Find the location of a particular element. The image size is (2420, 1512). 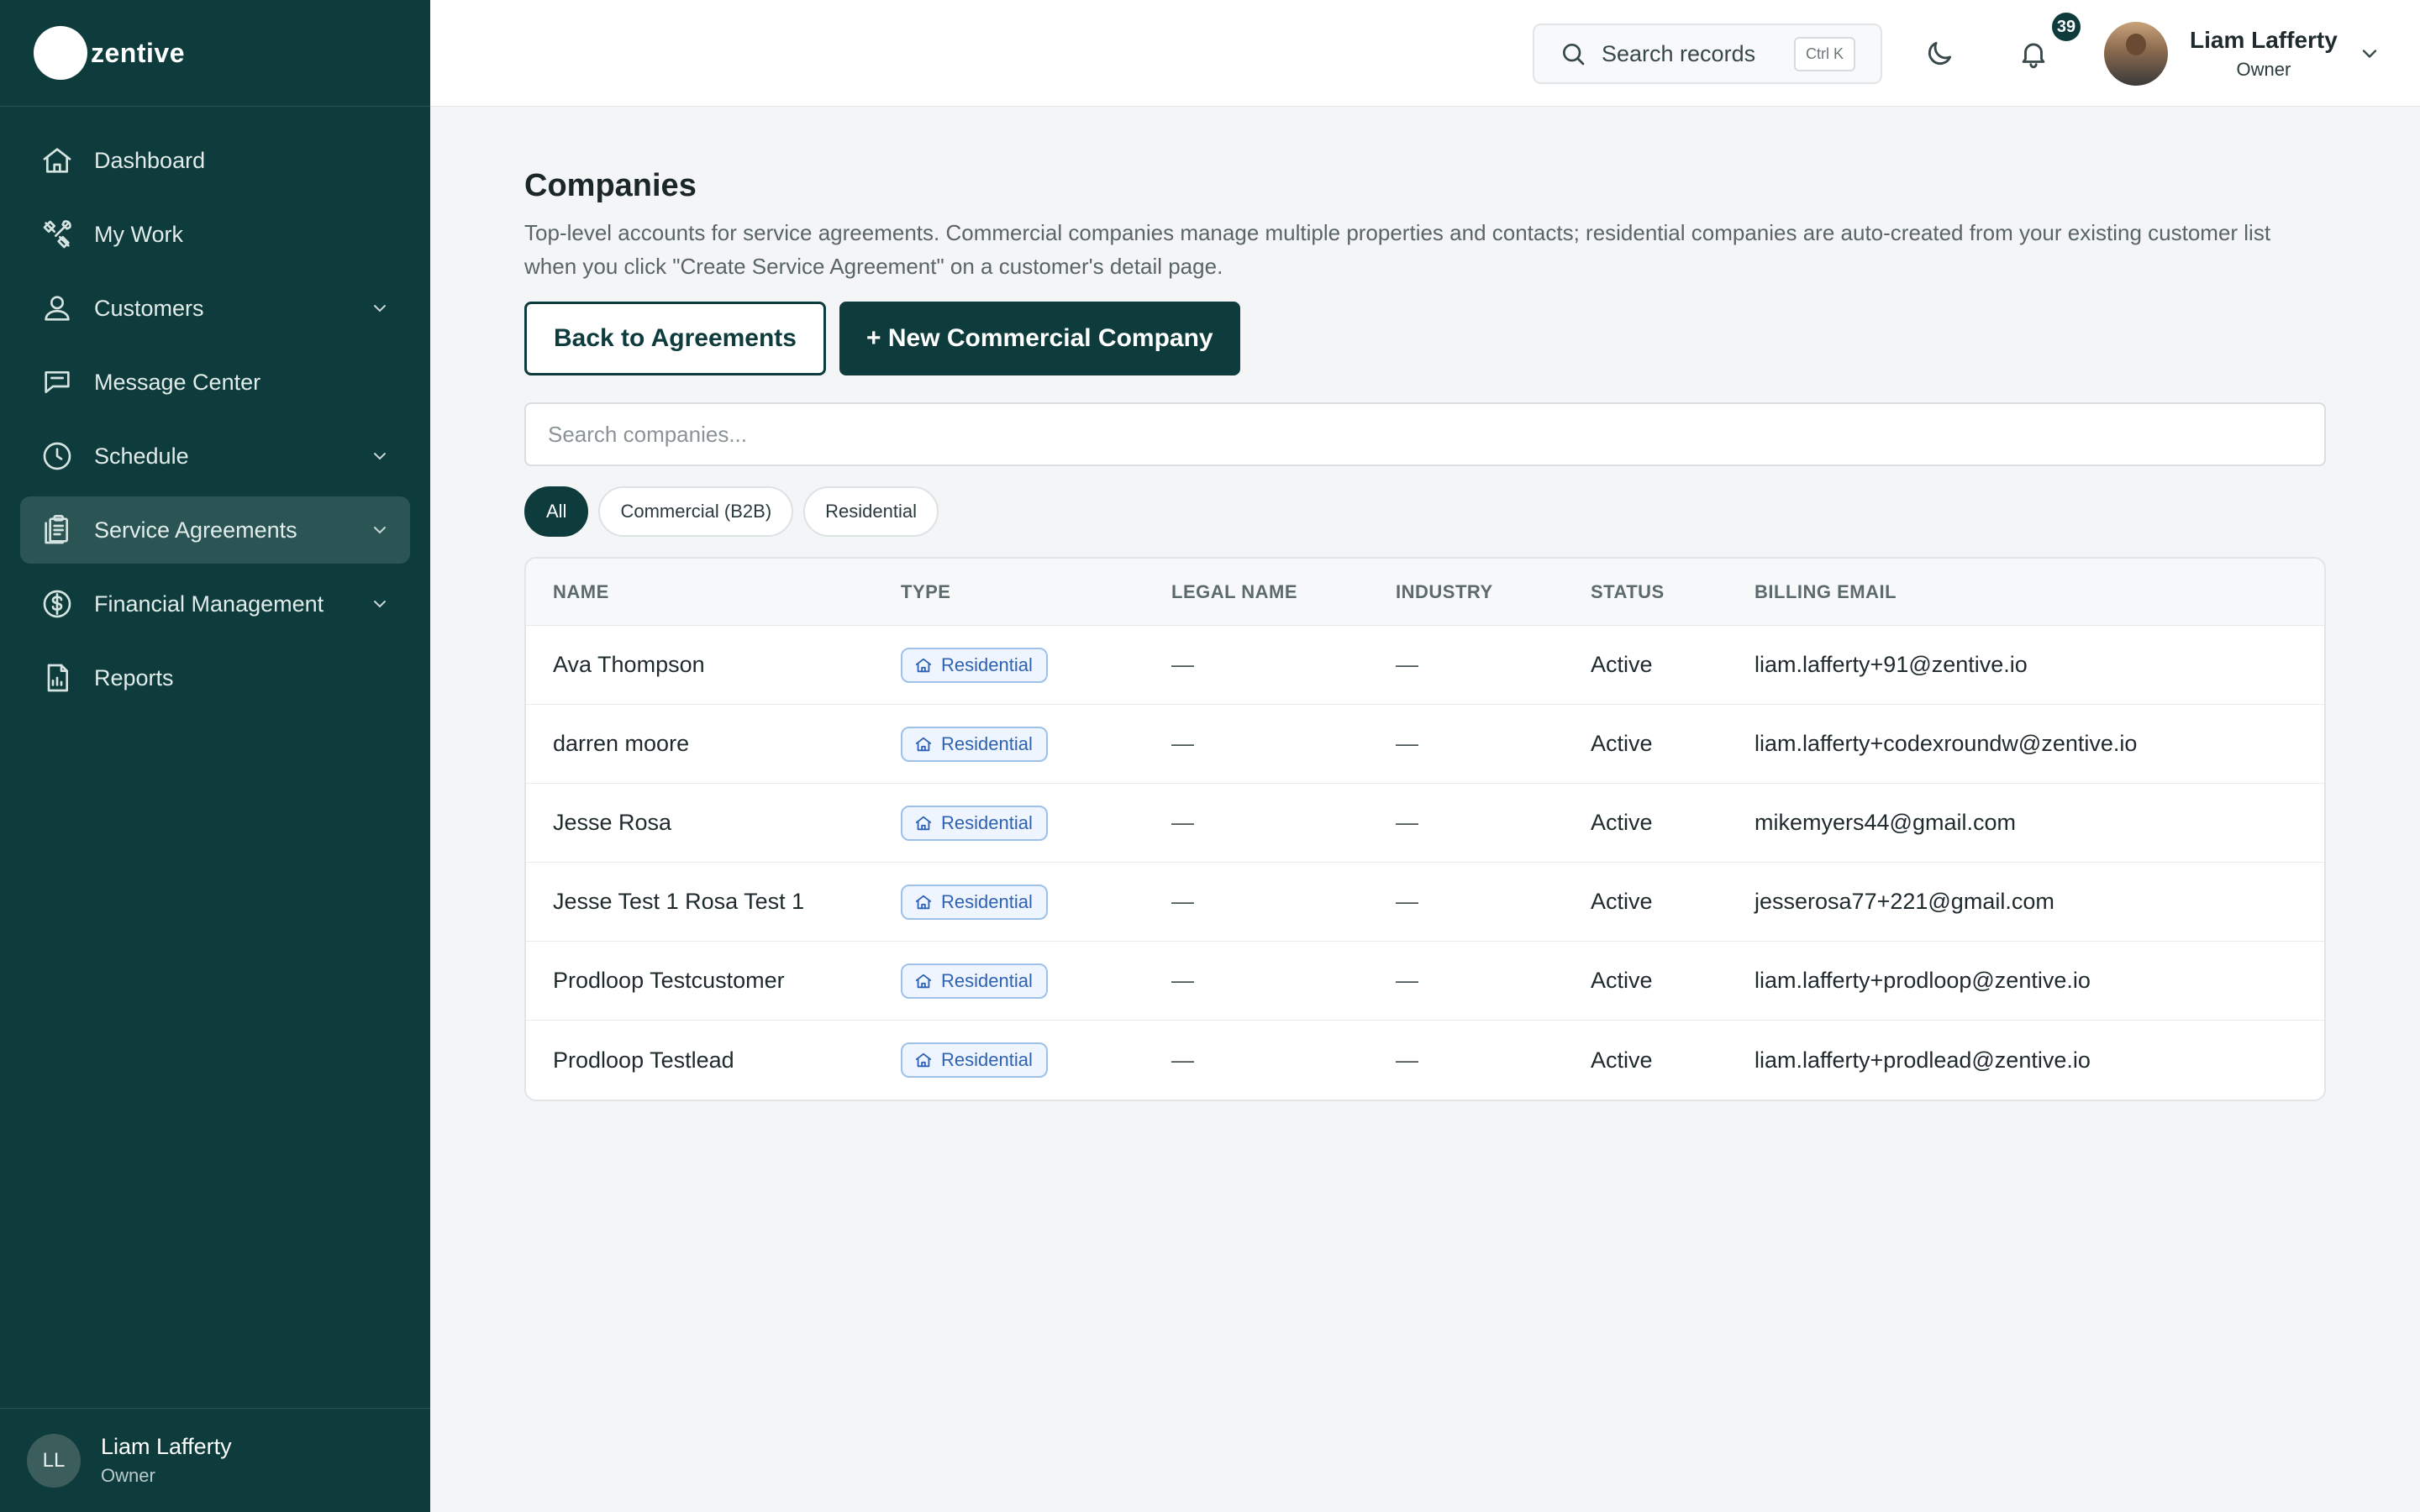

search-records-button: Search records Ctrl K is located at coordinates (1708, 54).